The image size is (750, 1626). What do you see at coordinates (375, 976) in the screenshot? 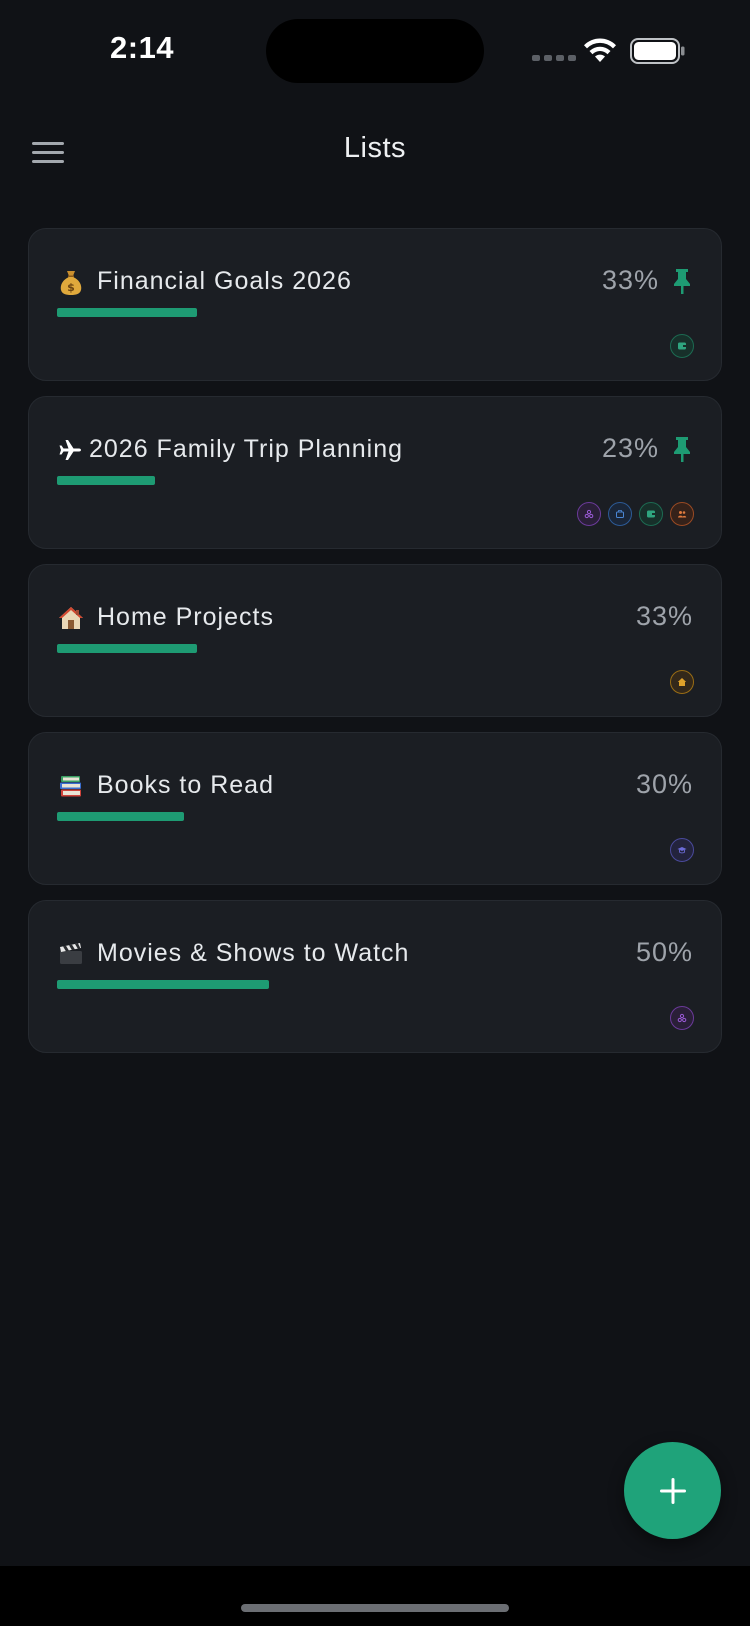
I see `list-card-movies: Movies & Shows to Watch 50%` at bounding box center [375, 976].